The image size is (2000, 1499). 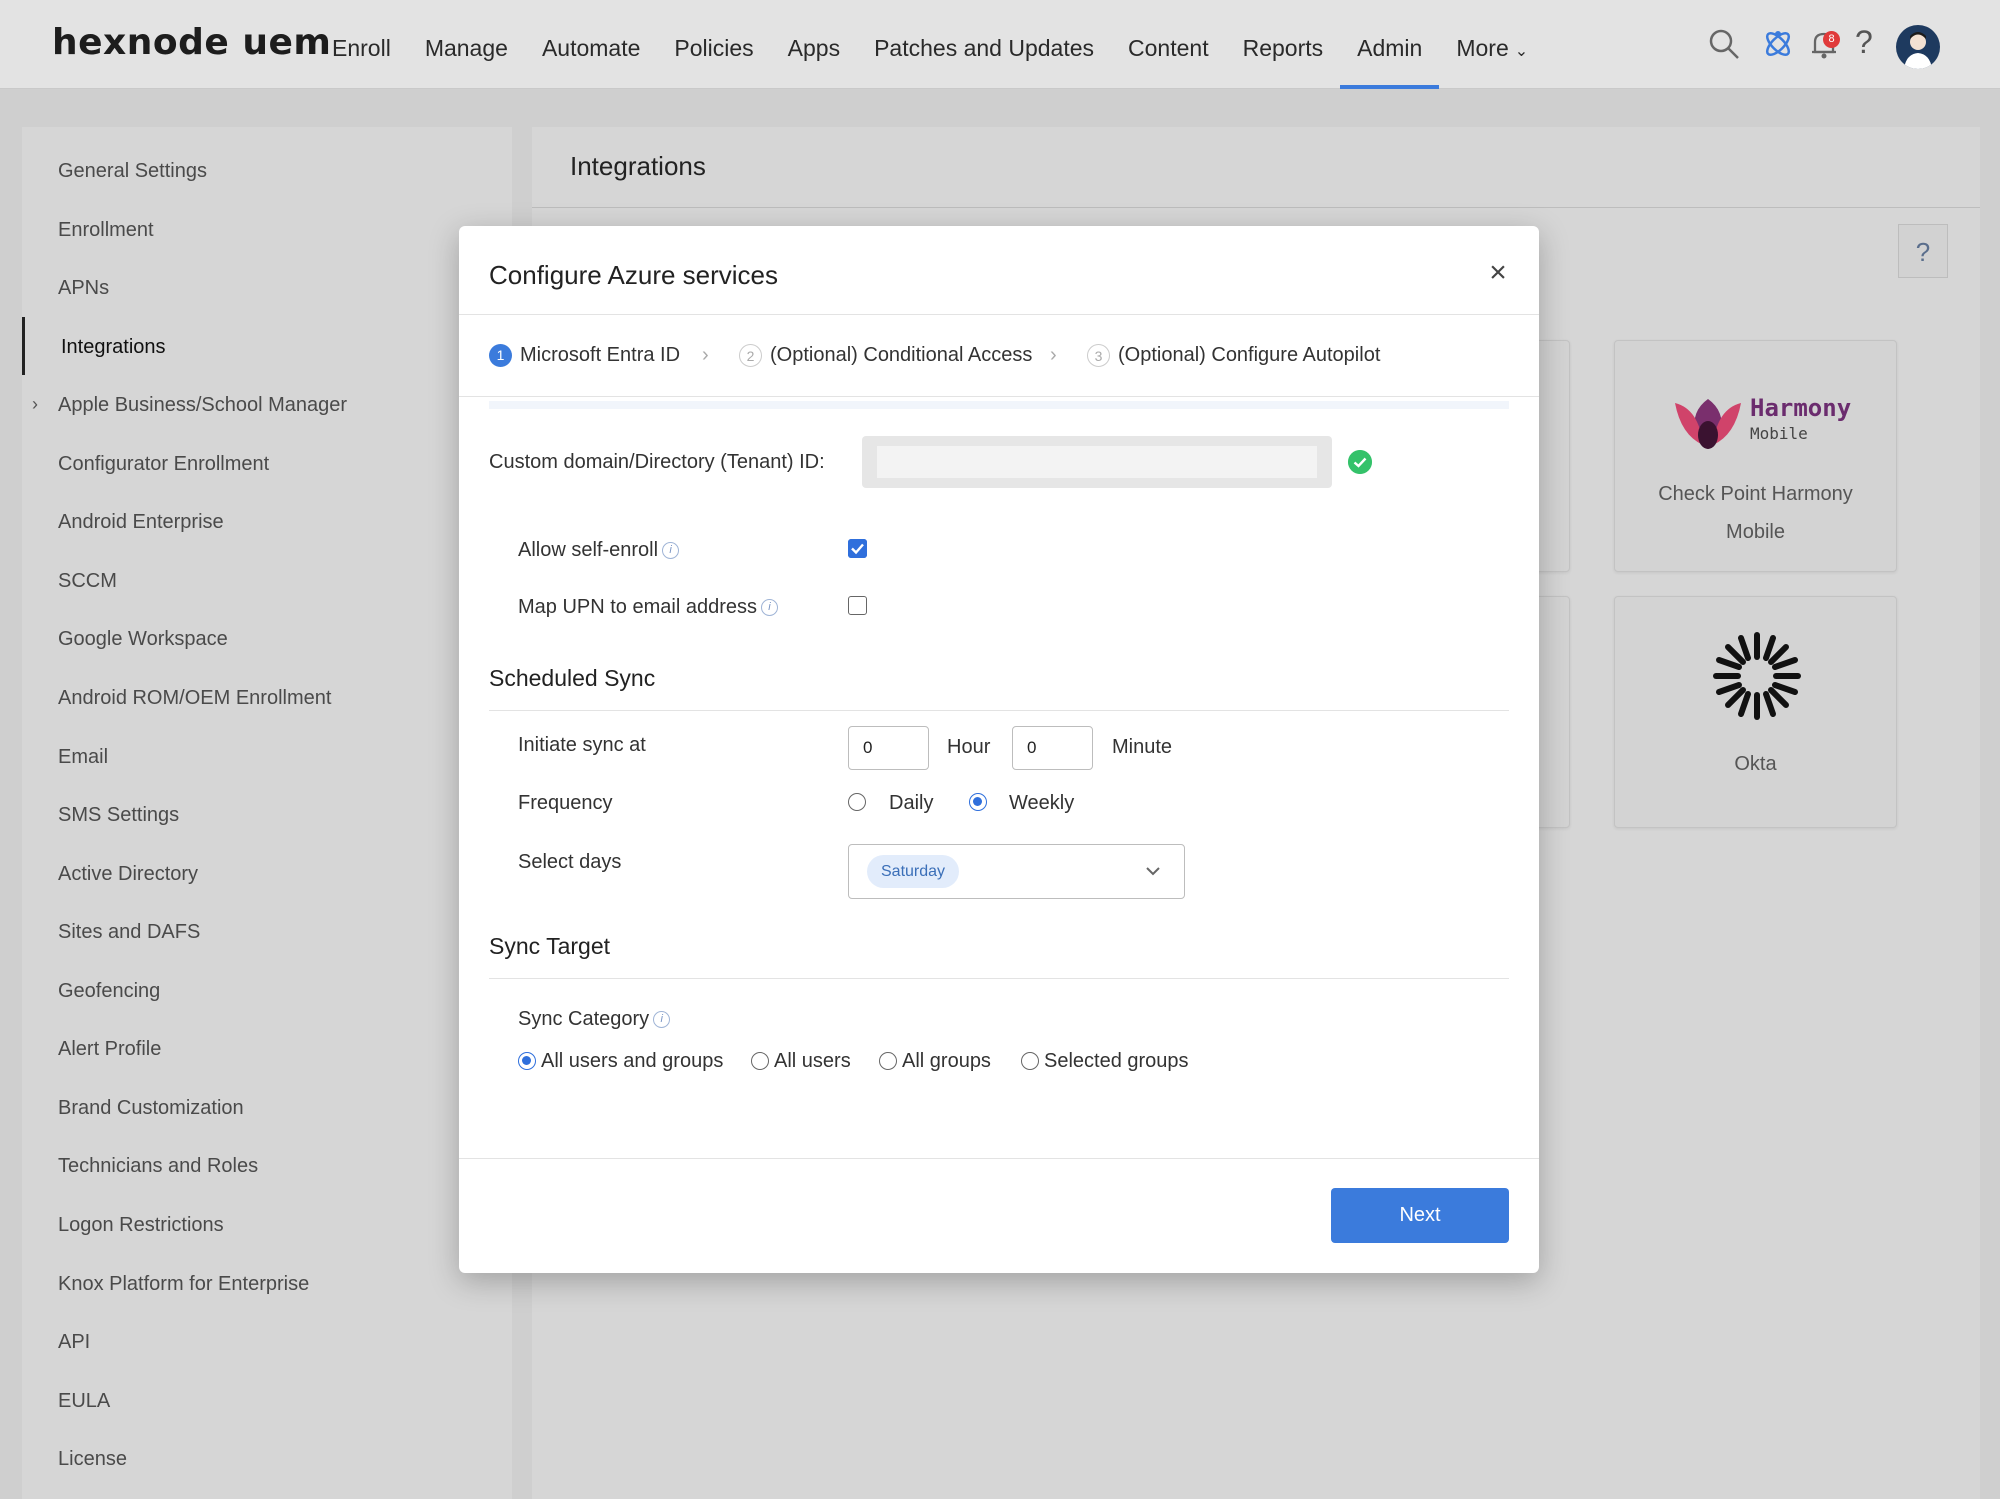 I want to click on map-upn-checkbox, so click(x=857, y=605).